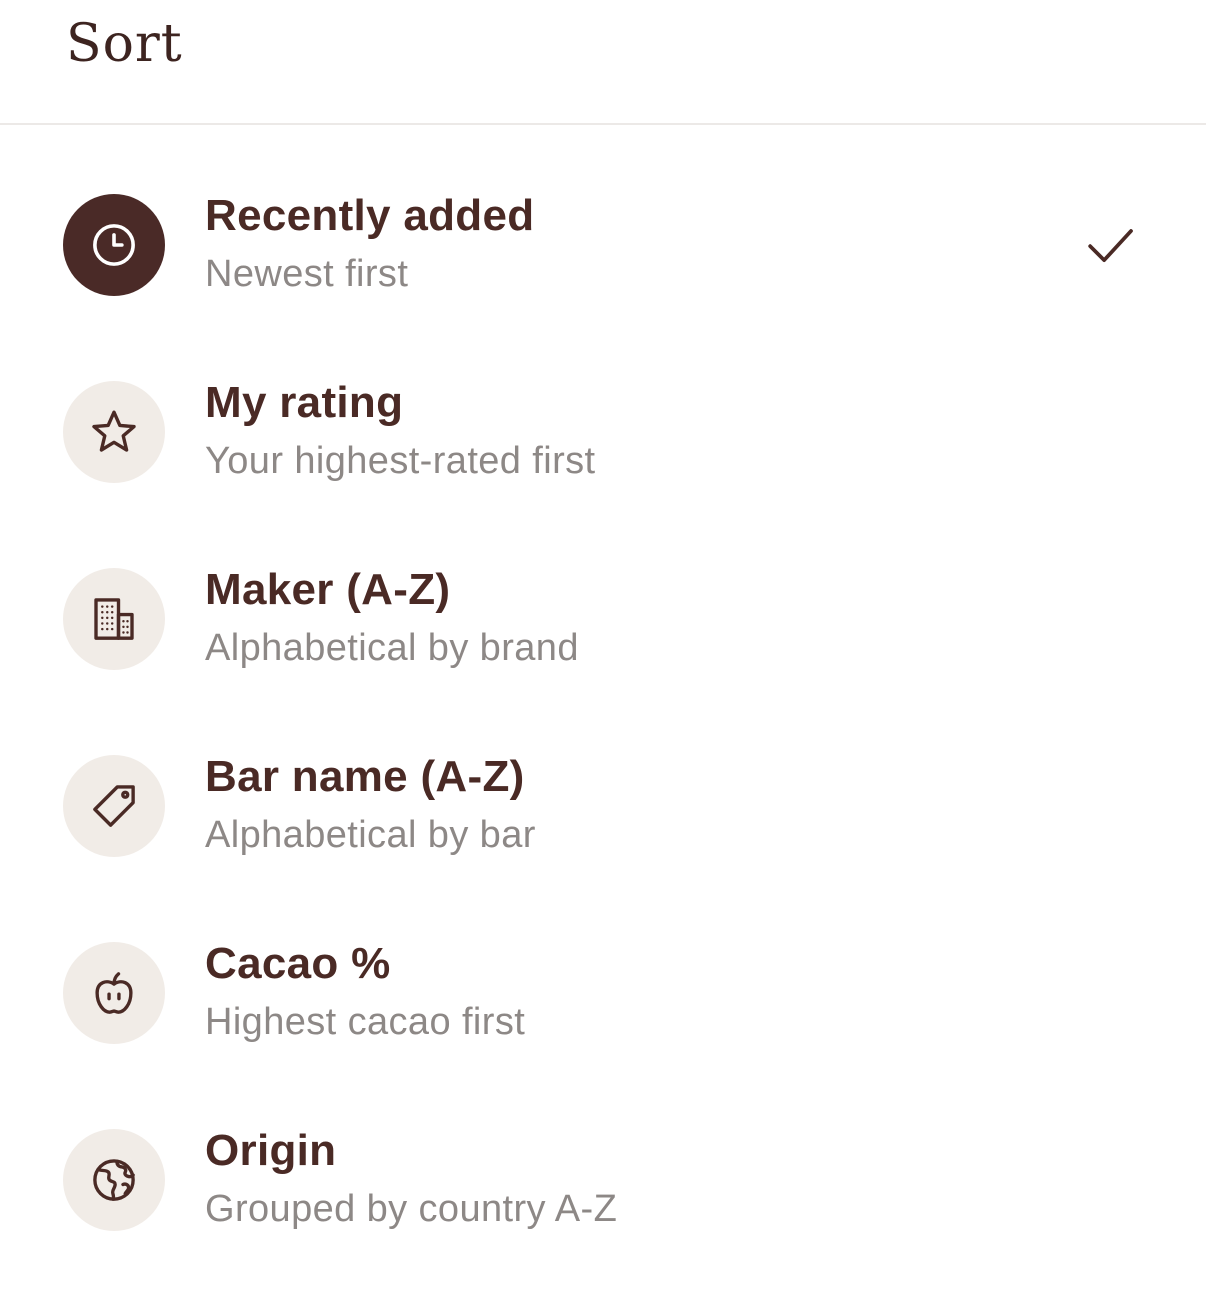 The image size is (1206, 1301). Describe the element at coordinates (304, 402) in the screenshot. I see `sort-option-label: My rating` at that location.